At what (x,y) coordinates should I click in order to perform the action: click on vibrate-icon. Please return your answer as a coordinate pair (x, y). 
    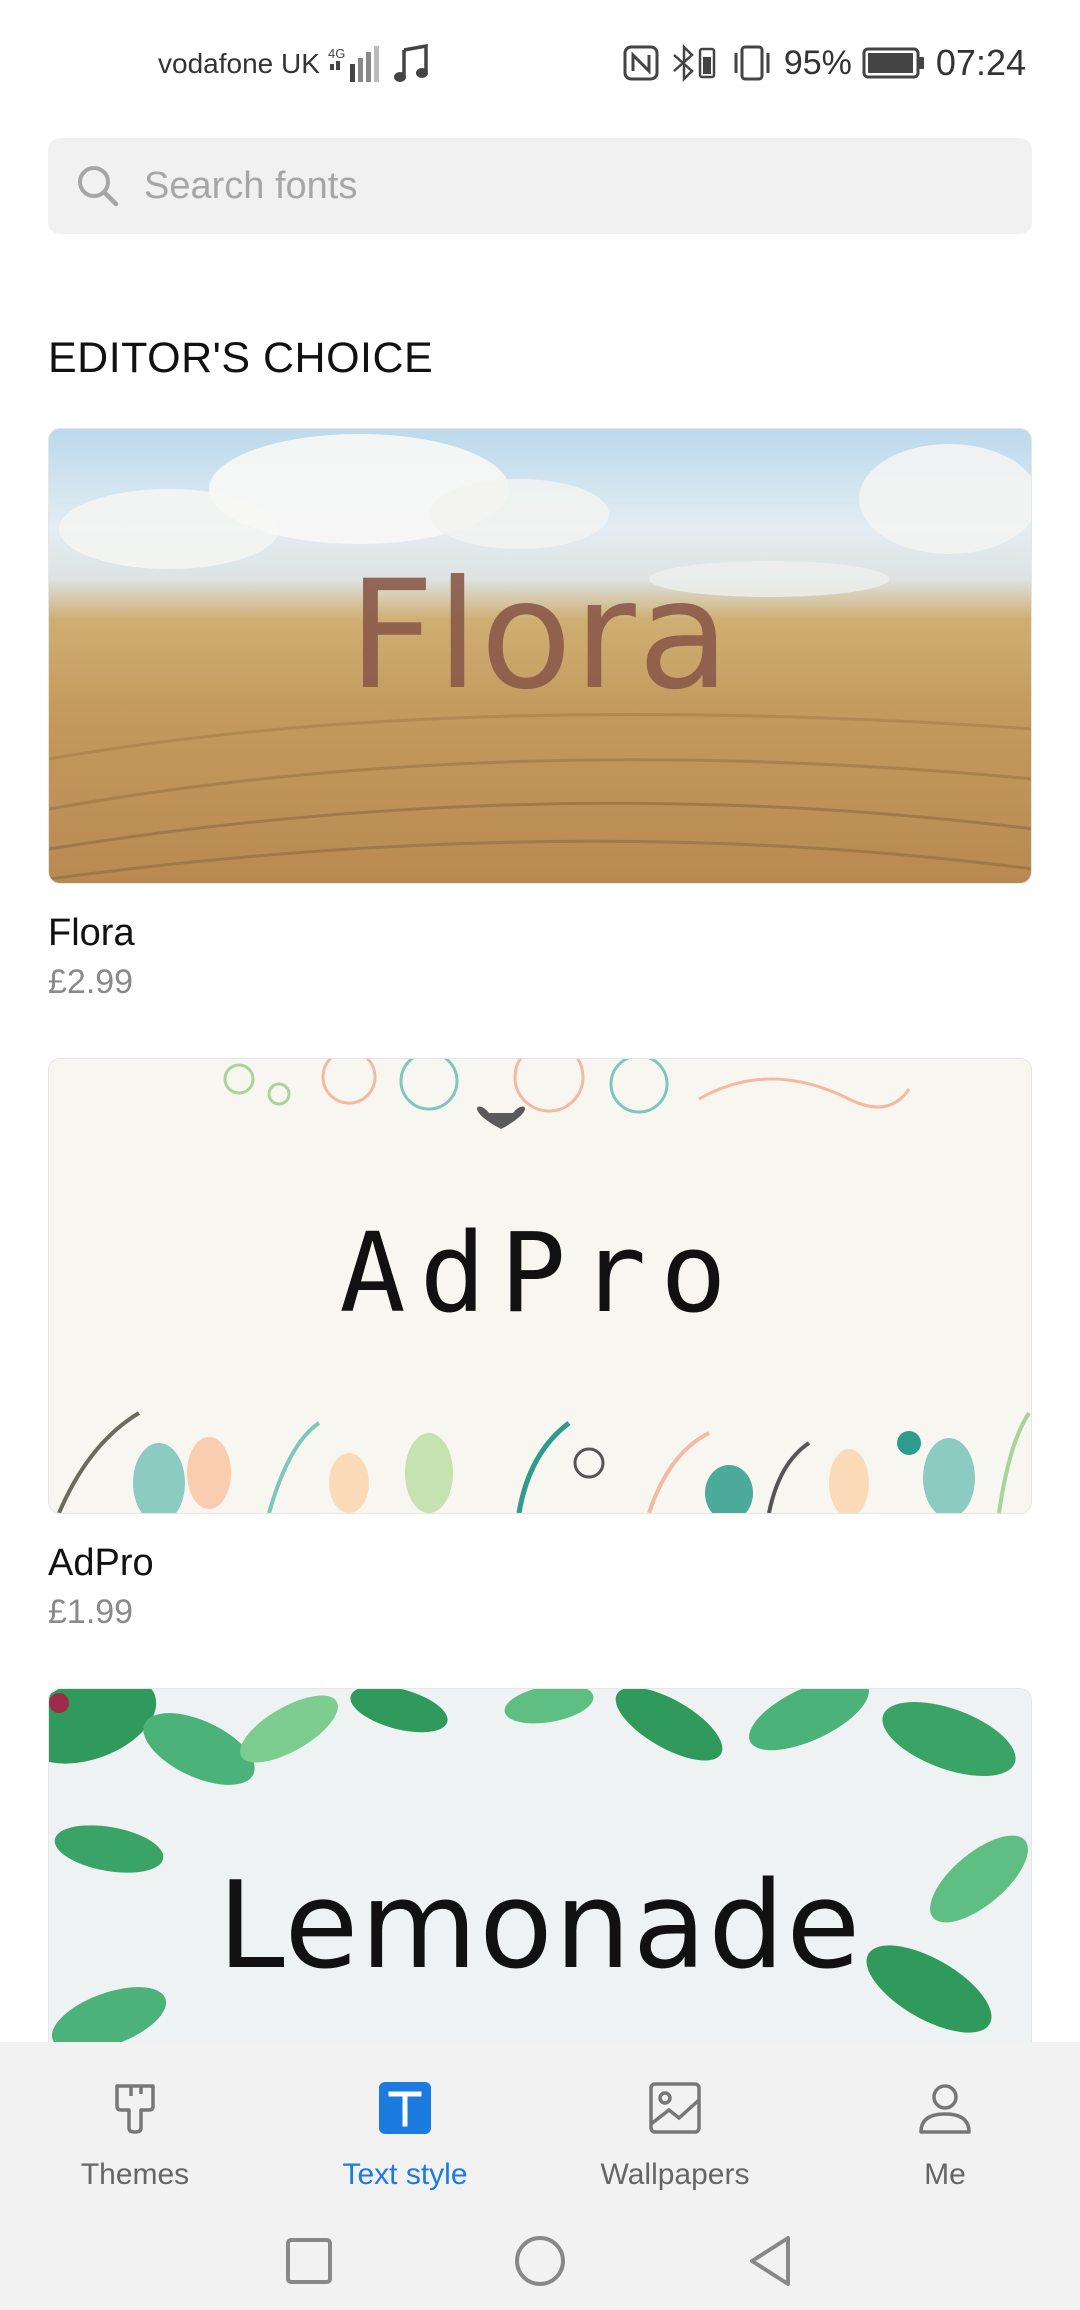
    Looking at the image, I should click on (752, 63).